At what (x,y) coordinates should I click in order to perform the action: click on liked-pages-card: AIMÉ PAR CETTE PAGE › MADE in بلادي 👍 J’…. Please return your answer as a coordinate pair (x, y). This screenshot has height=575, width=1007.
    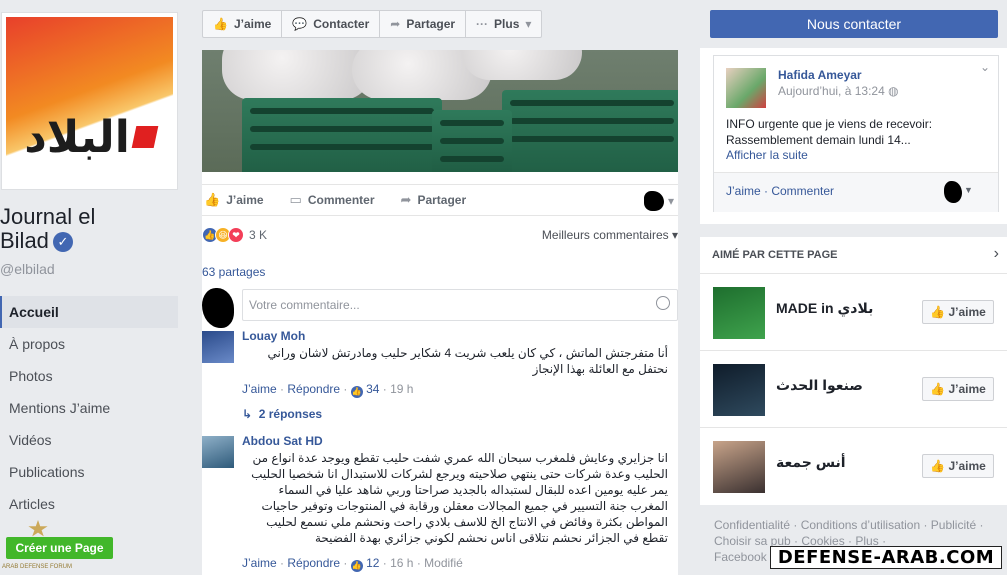
    Looking at the image, I should click on (853, 371).